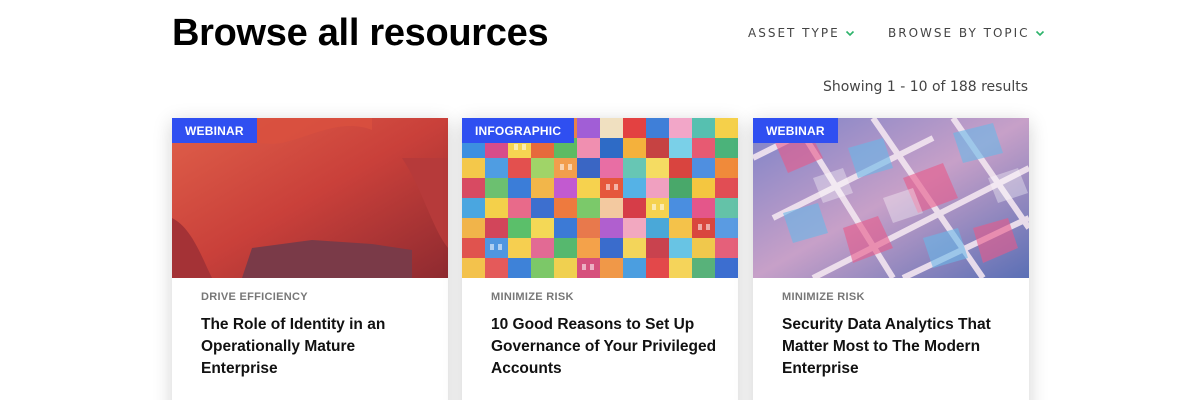 The image size is (1200, 400). What do you see at coordinates (959, 33) in the screenshot?
I see `browse-by-topic-label: BROWSE BY TOPIC` at bounding box center [959, 33].